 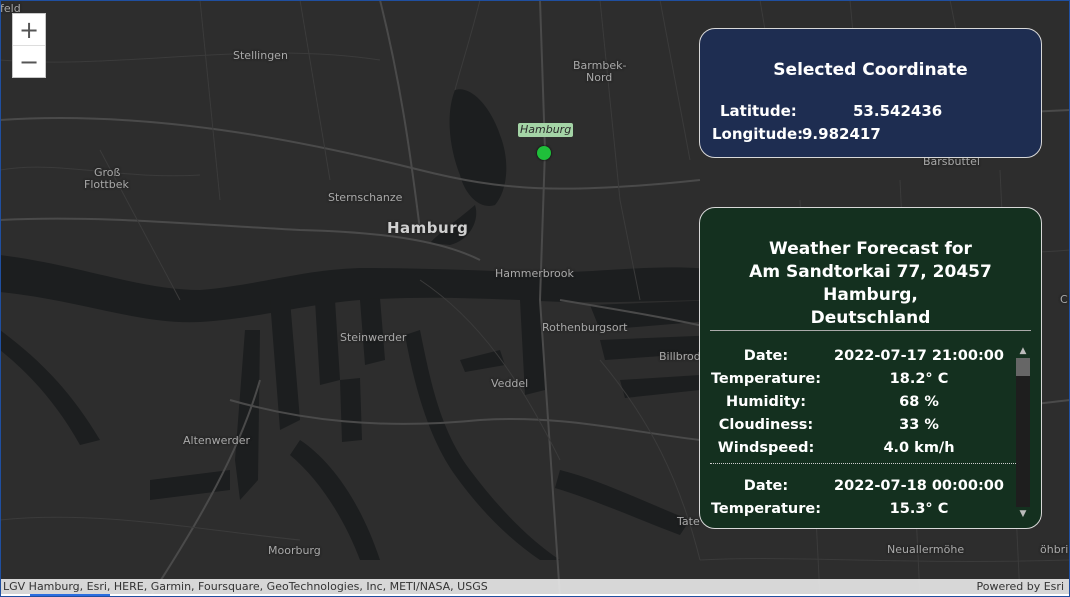 What do you see at coordinates (534, 273) in the screenshot?
I see `map-label-hammerbrook: Hammerbrook` at bounding box center [534, 273].